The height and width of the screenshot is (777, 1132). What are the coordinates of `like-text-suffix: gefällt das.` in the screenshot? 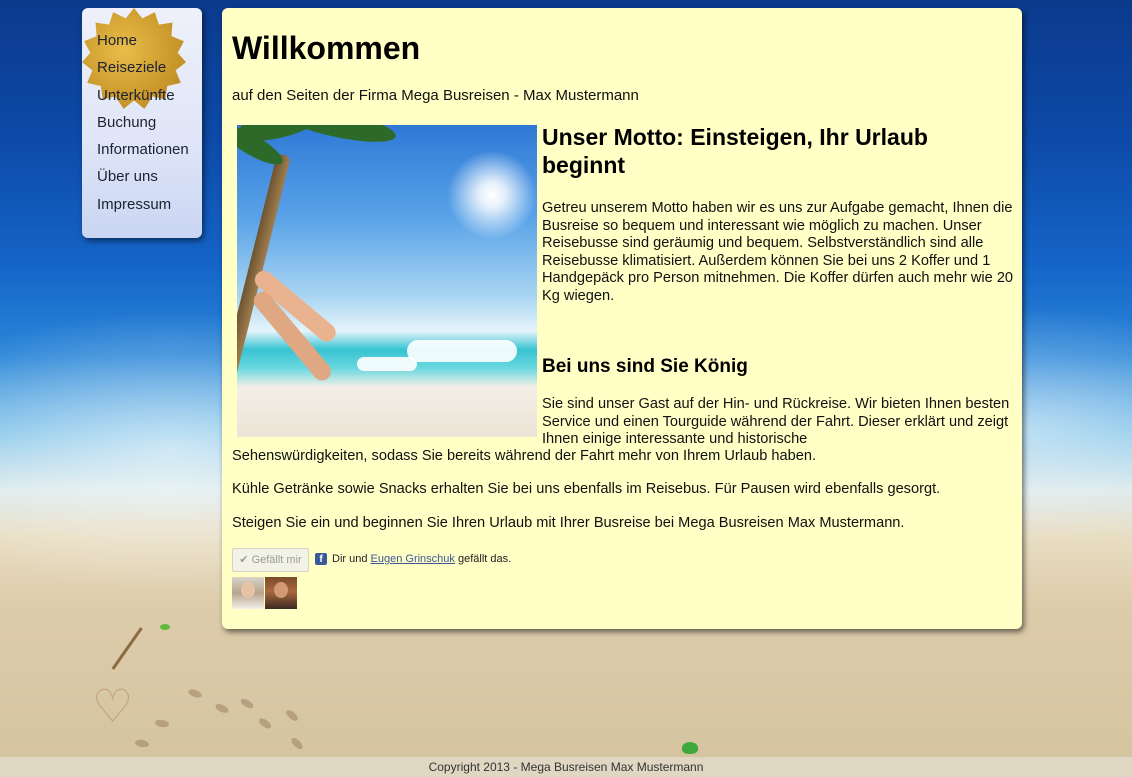 It's located at (484, 559).